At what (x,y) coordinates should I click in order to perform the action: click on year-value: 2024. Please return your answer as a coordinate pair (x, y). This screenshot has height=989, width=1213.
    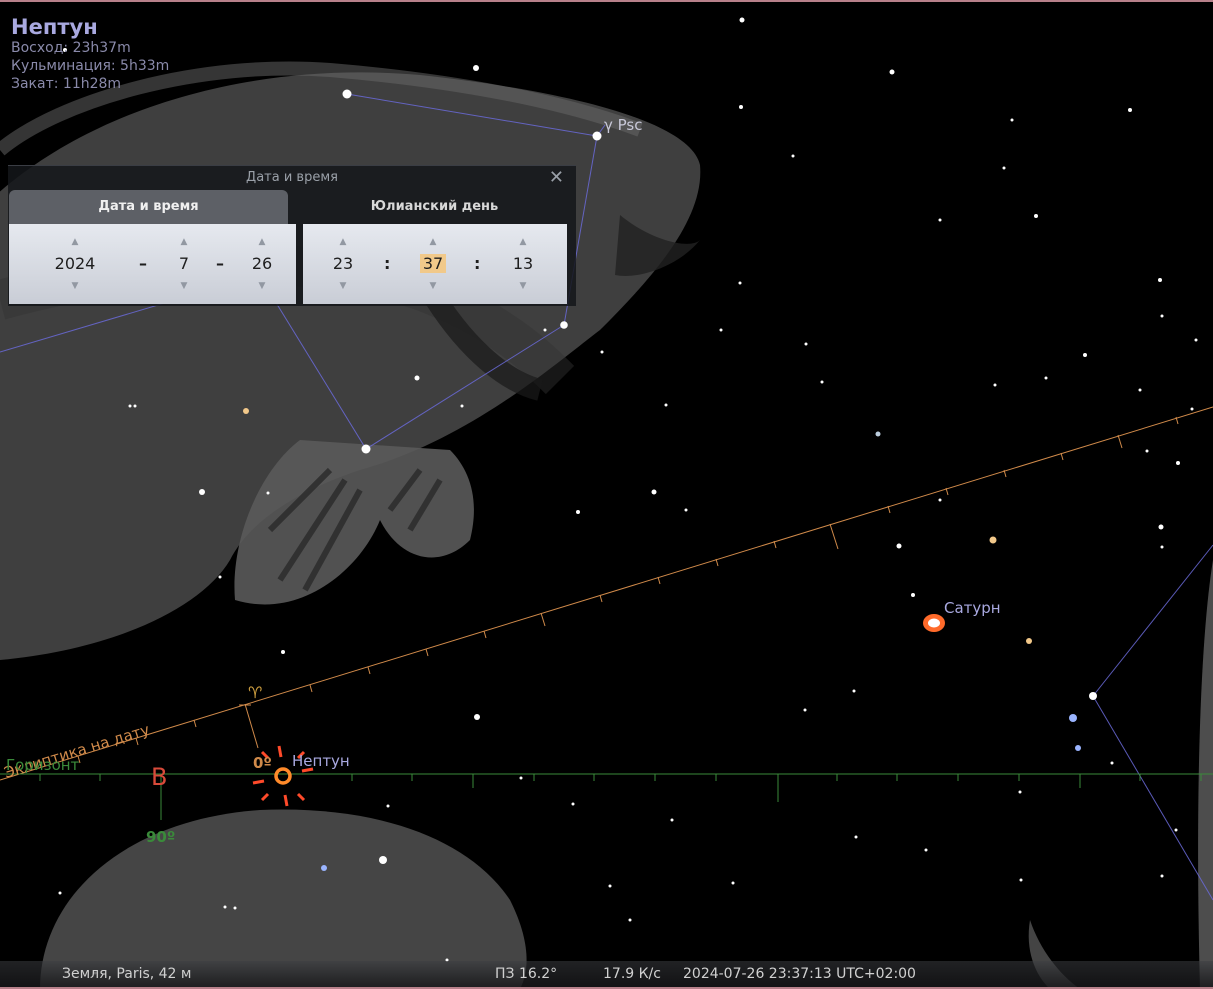
    Looking at the image, I should click on (75, 264).